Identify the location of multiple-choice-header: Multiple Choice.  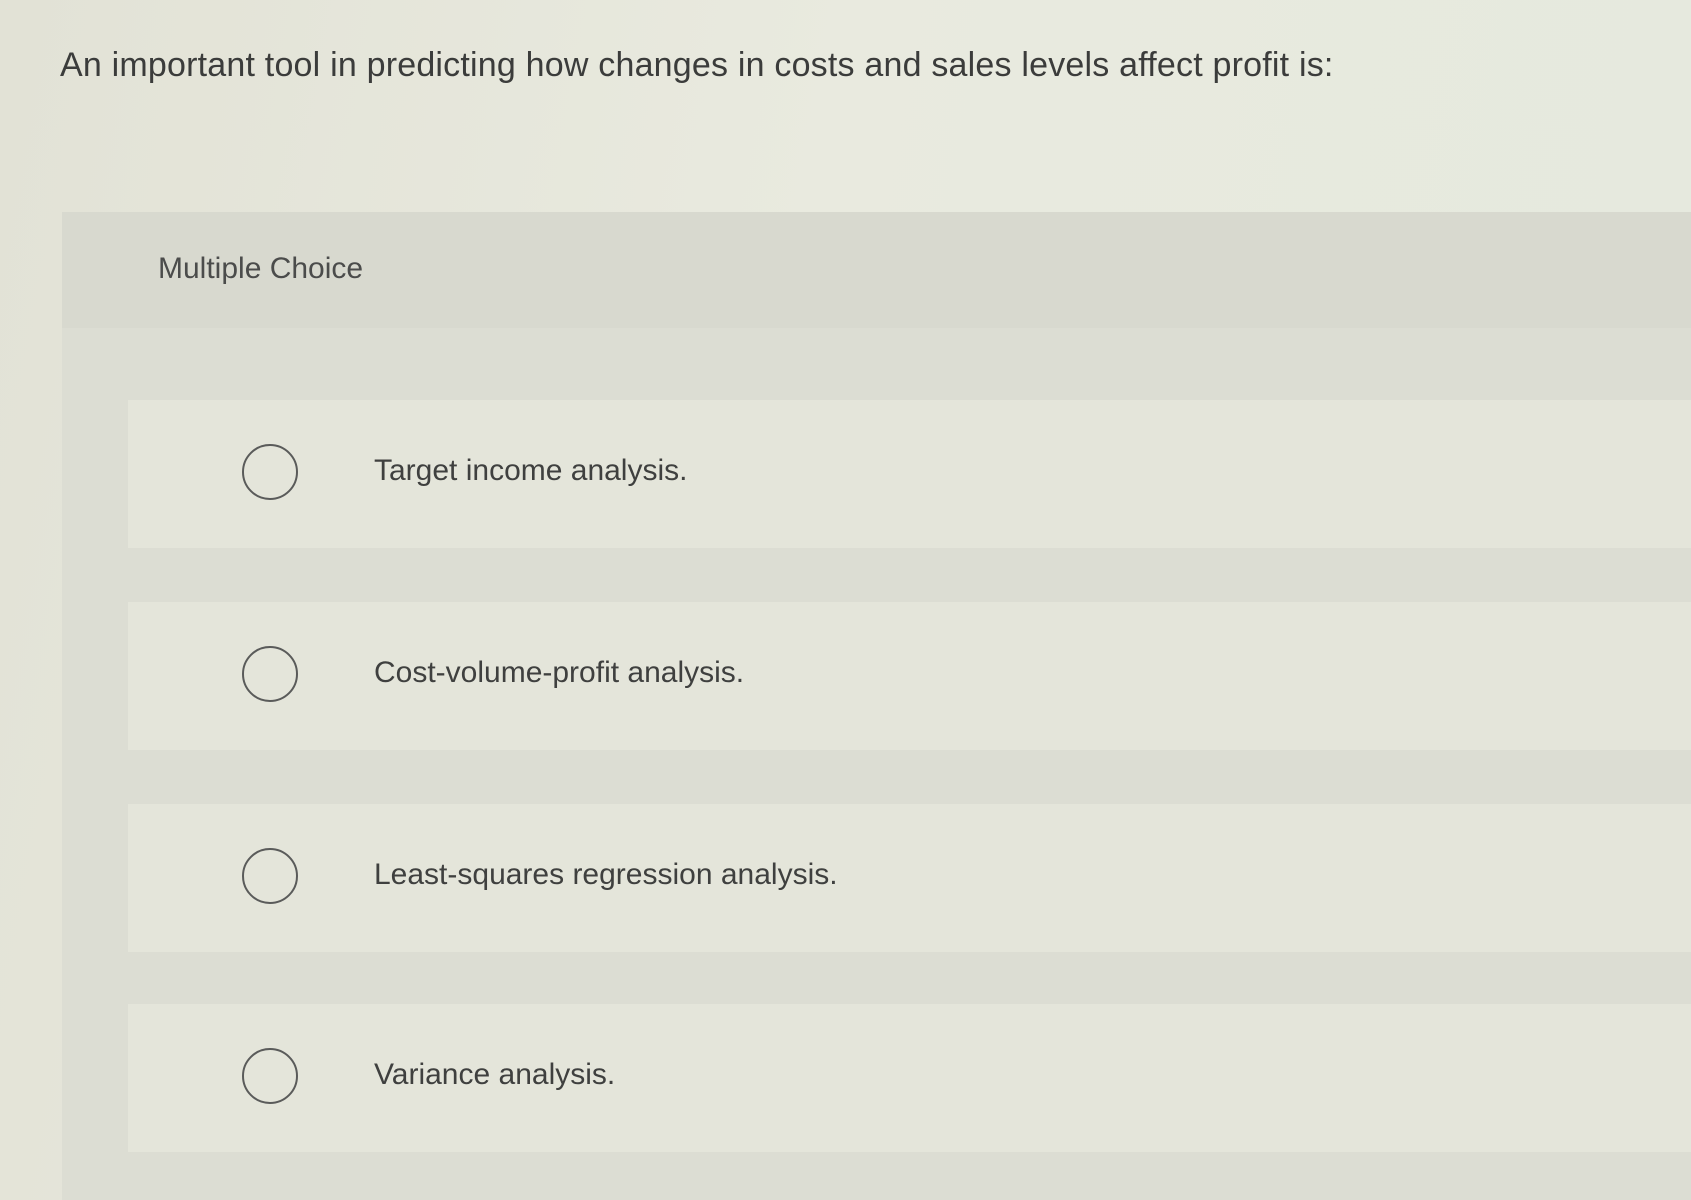
(876, 270).